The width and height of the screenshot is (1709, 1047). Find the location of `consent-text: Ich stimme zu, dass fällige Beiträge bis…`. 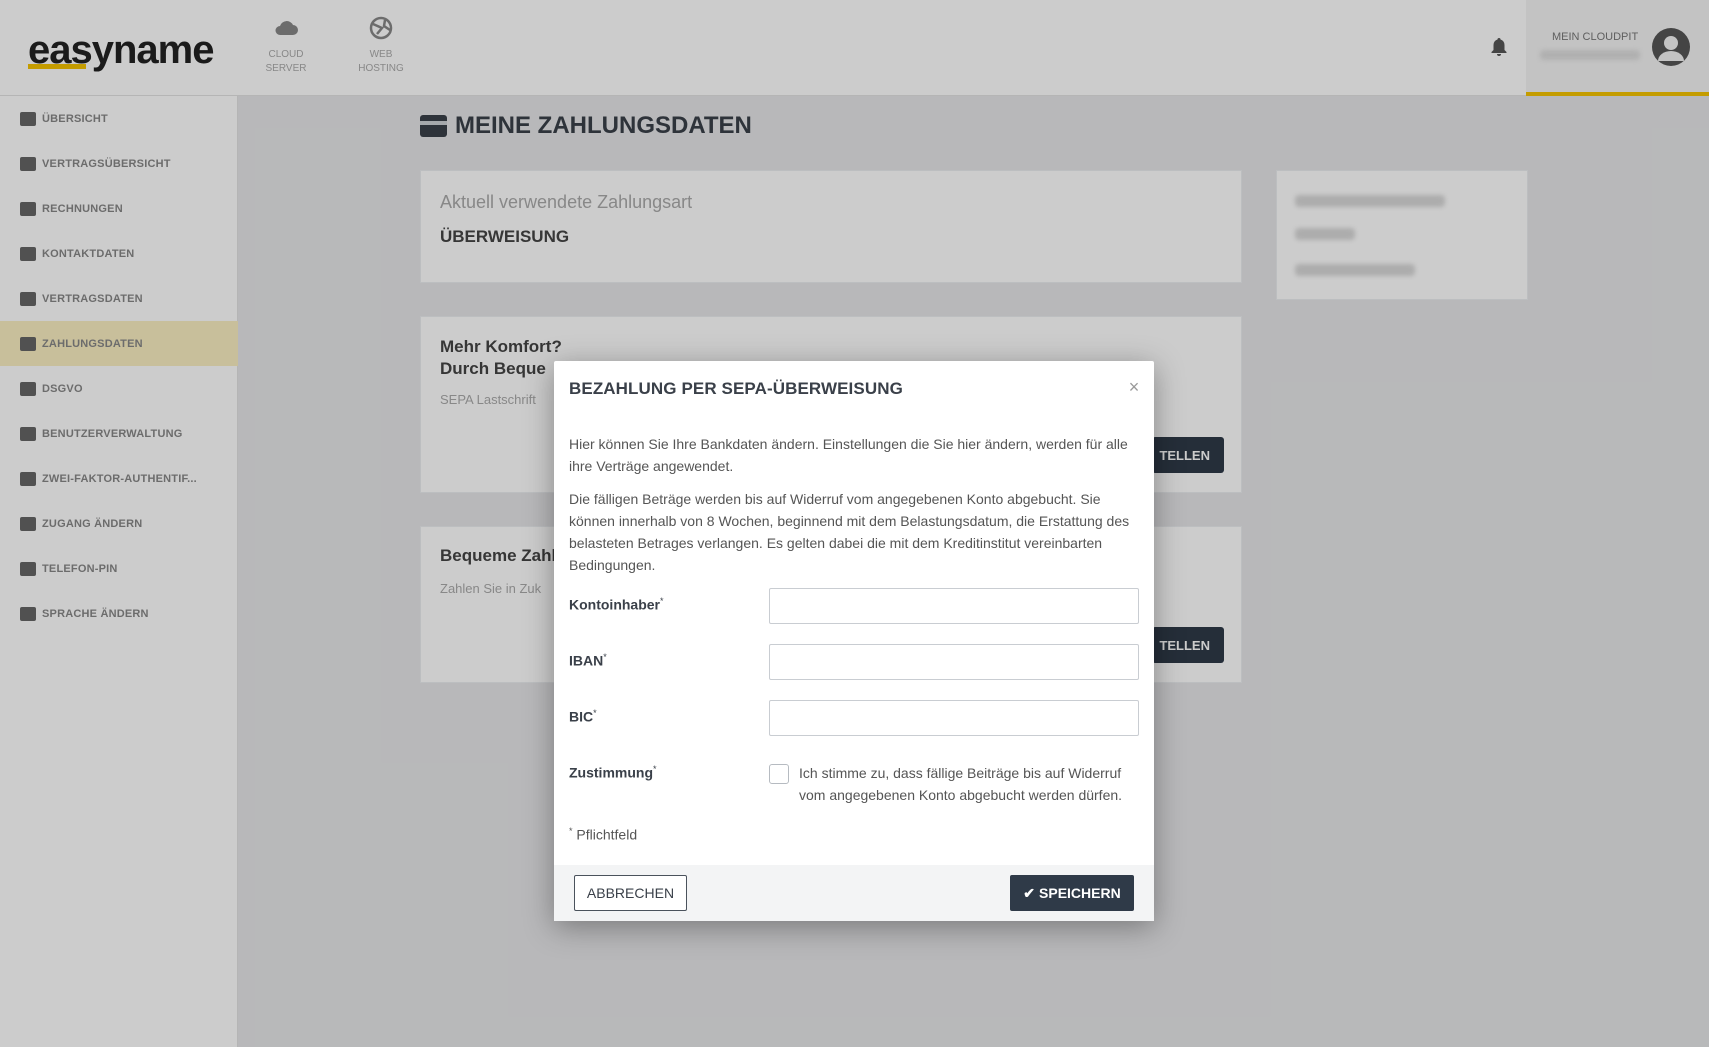

consent-text: Ich stimme zu, dass fällige Beiträge bis… is located at coordinates (961, 784).